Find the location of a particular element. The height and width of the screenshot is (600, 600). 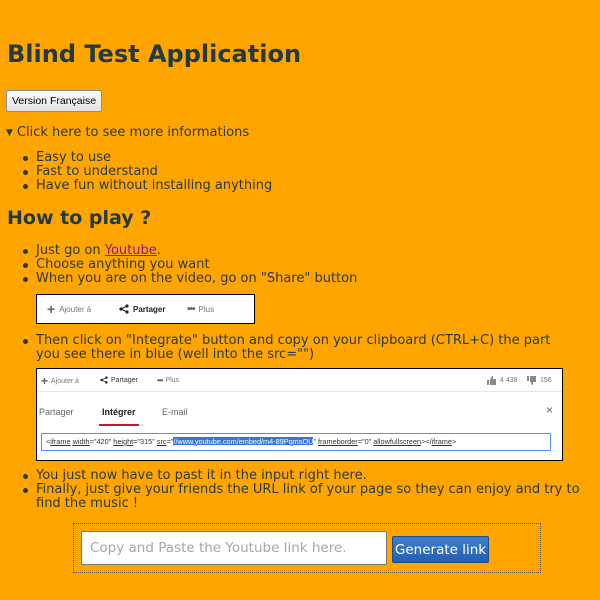

more-info-toggle: ▼ Click here to see more informations is located at coordinates (127, 132).